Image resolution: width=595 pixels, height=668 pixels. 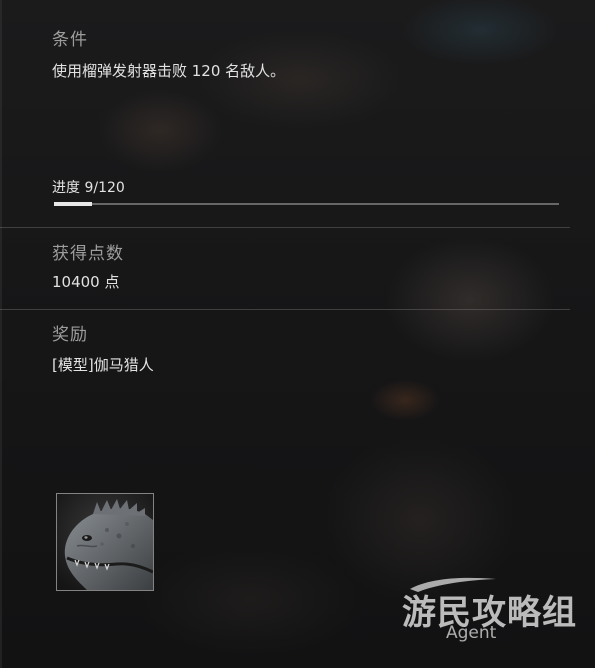 I want to click on progress-label: 进度 9/120, so click(x=88, y=188).